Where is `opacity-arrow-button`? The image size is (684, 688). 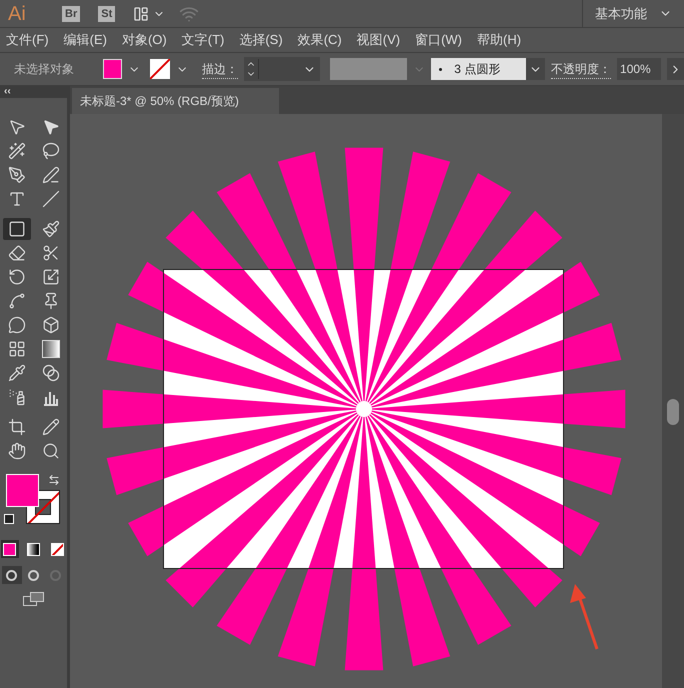 opacity-arrow-button is located at coordinates (675, 69).